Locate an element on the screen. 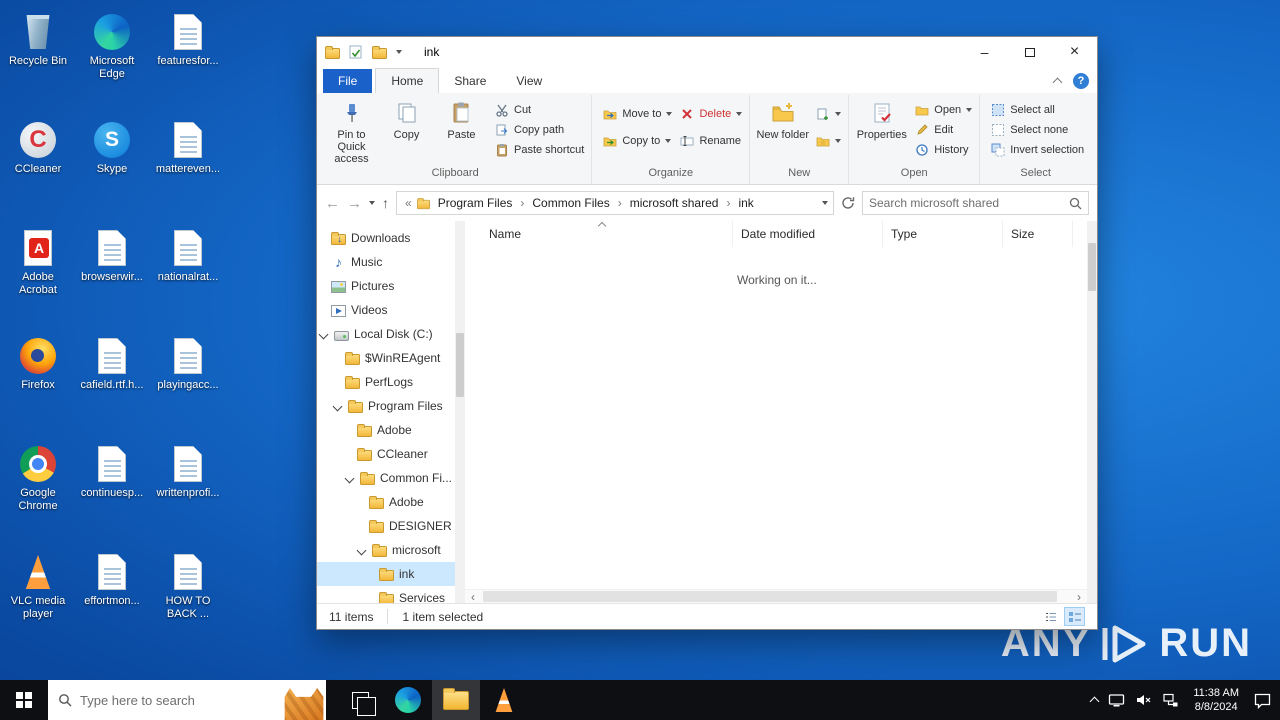 The height and width of the screenshot is (720, 1280). nav-item-music: ♪ Music is located at coordinates (386, 262).